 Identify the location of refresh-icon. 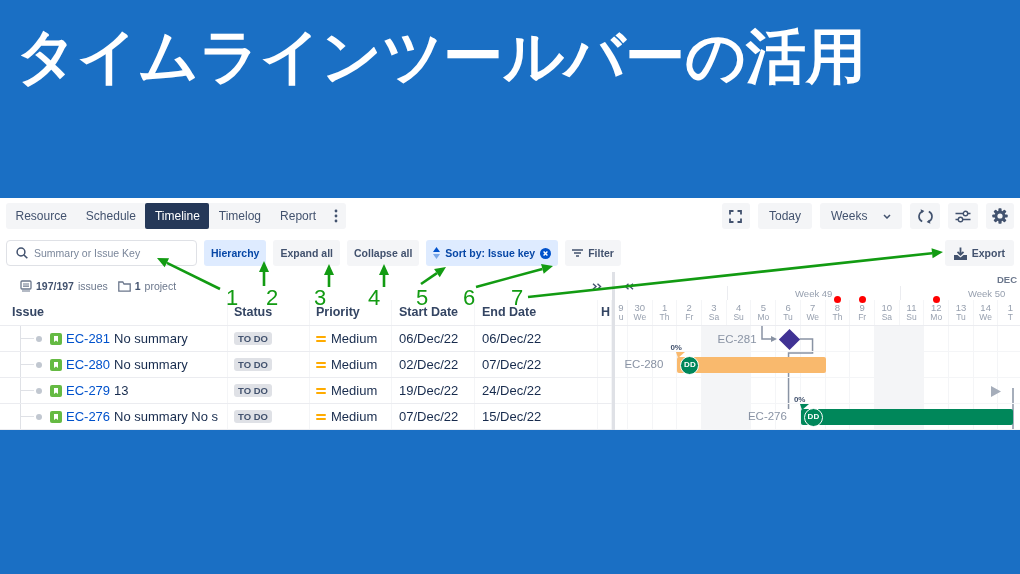
(925, 216).